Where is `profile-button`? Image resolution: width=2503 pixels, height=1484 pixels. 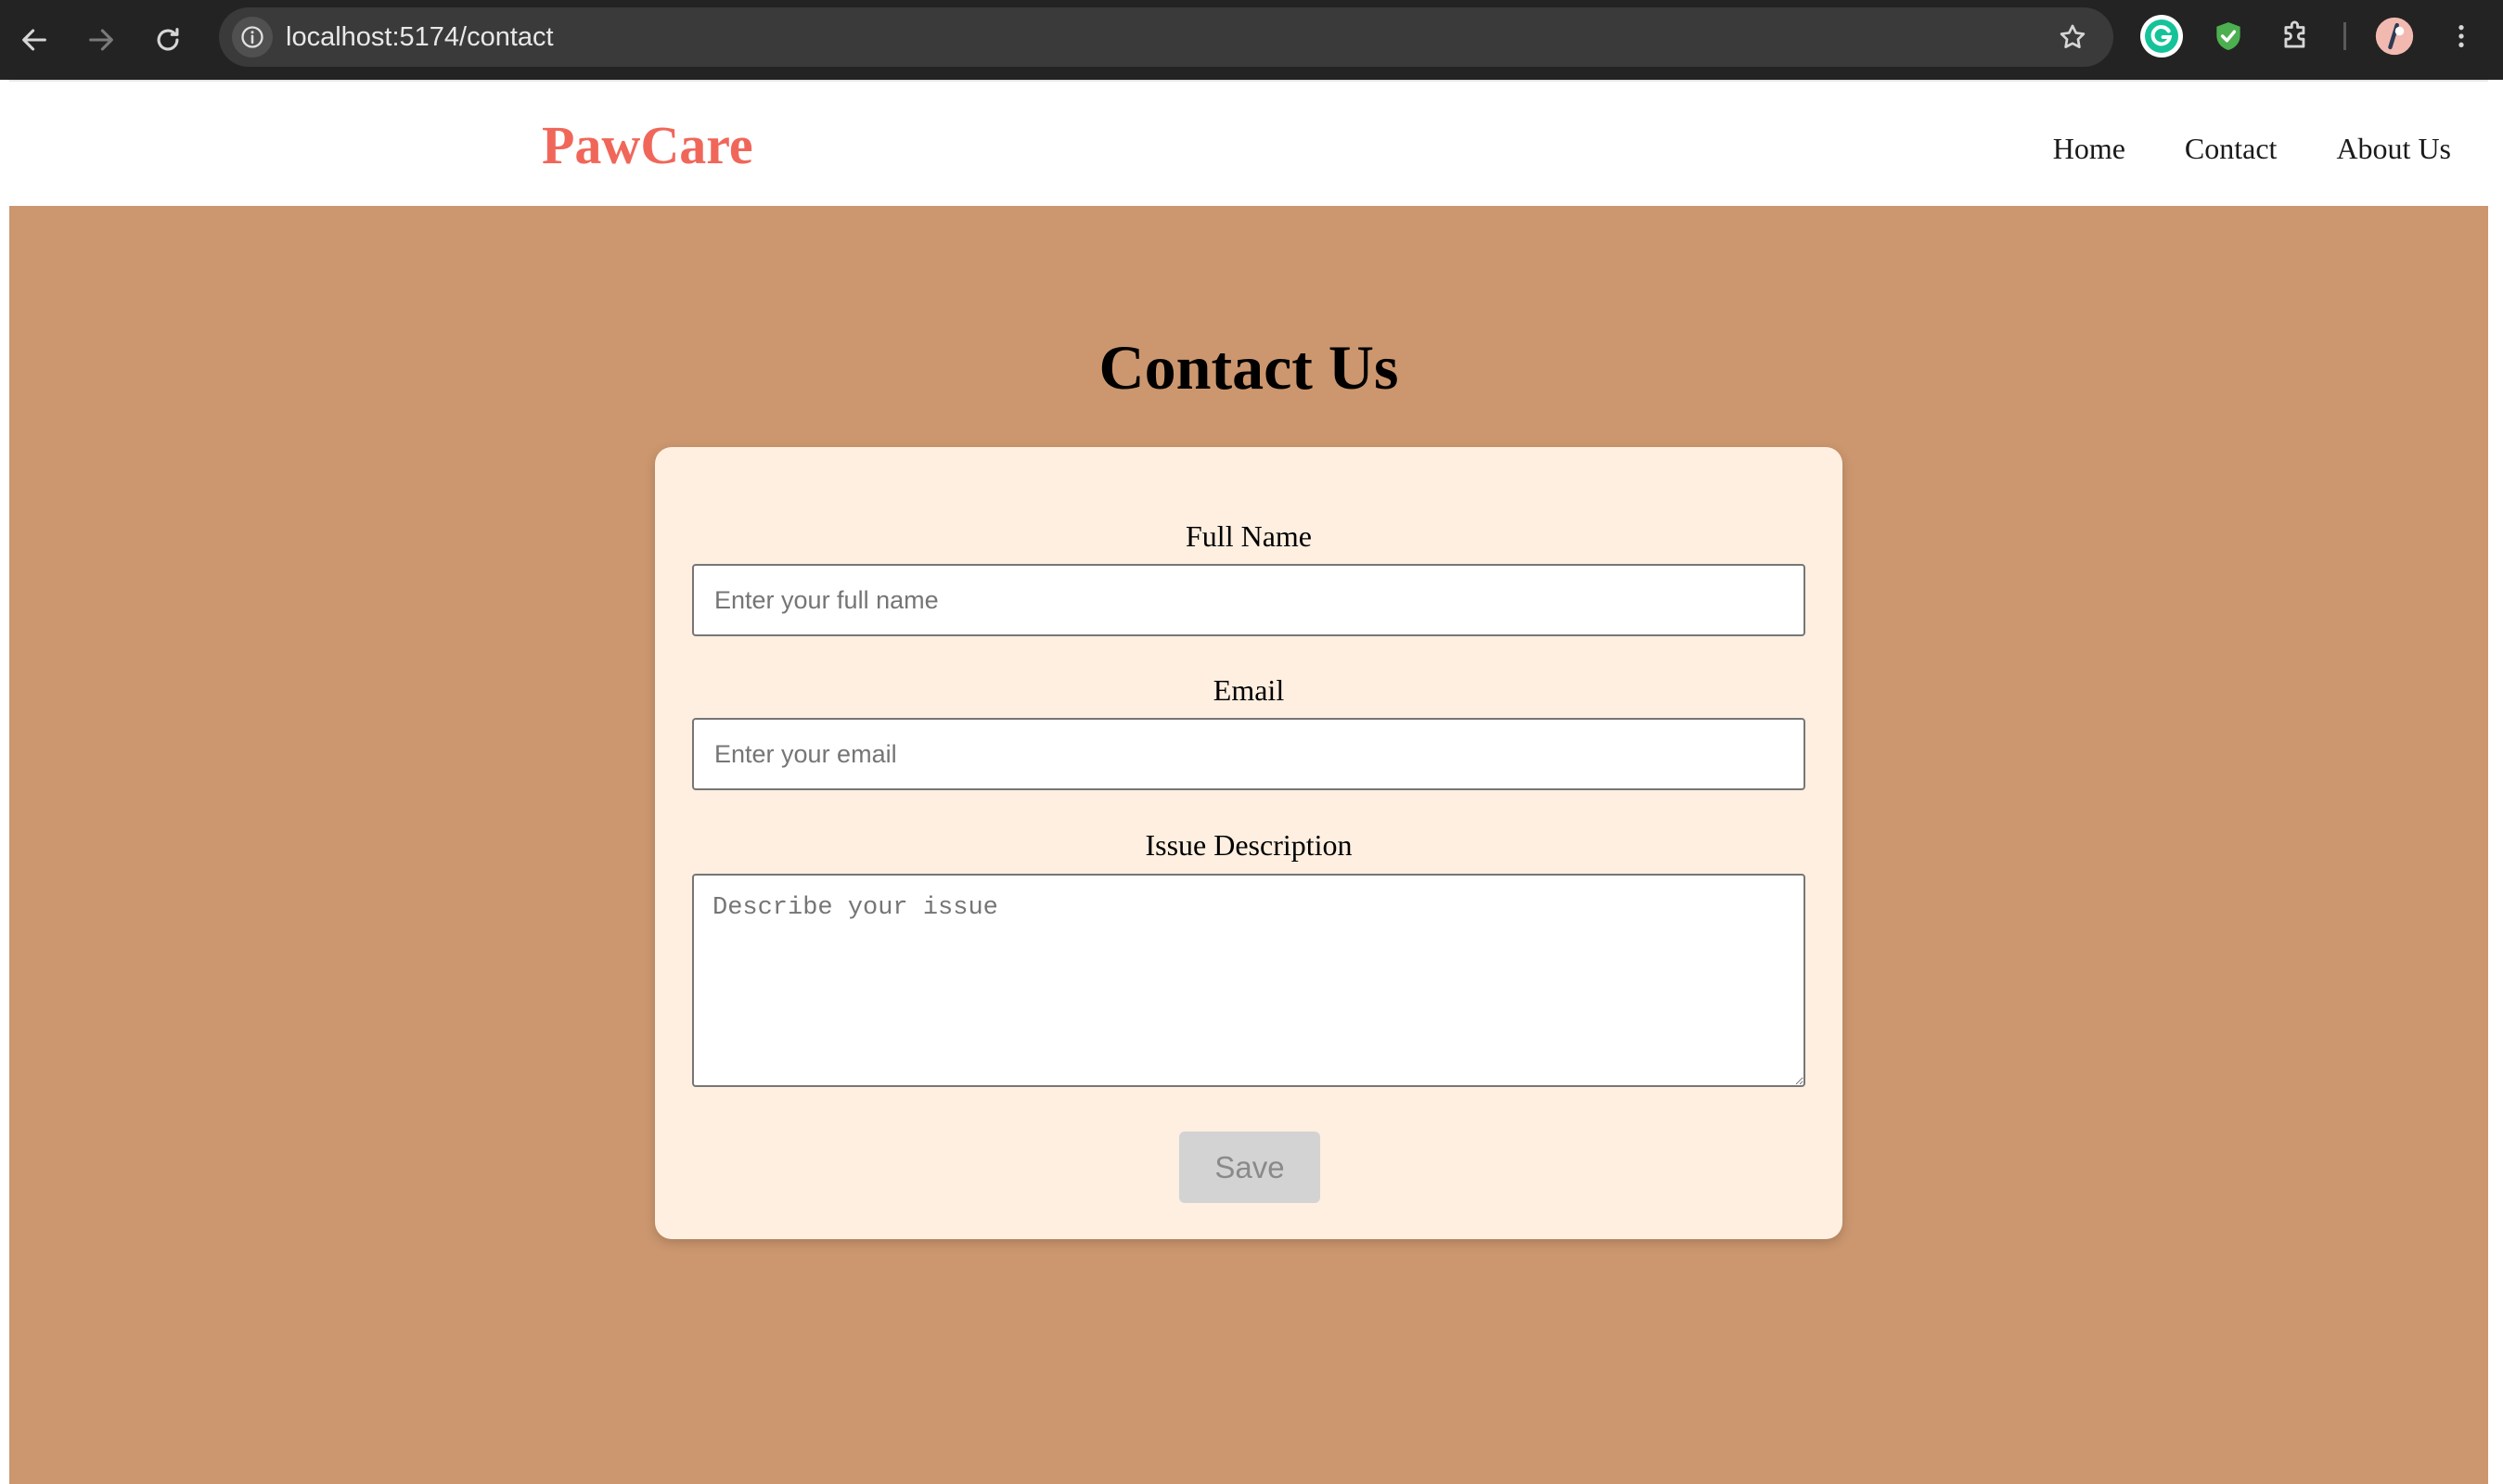
profile-button is located at coordinates (2394, 36).